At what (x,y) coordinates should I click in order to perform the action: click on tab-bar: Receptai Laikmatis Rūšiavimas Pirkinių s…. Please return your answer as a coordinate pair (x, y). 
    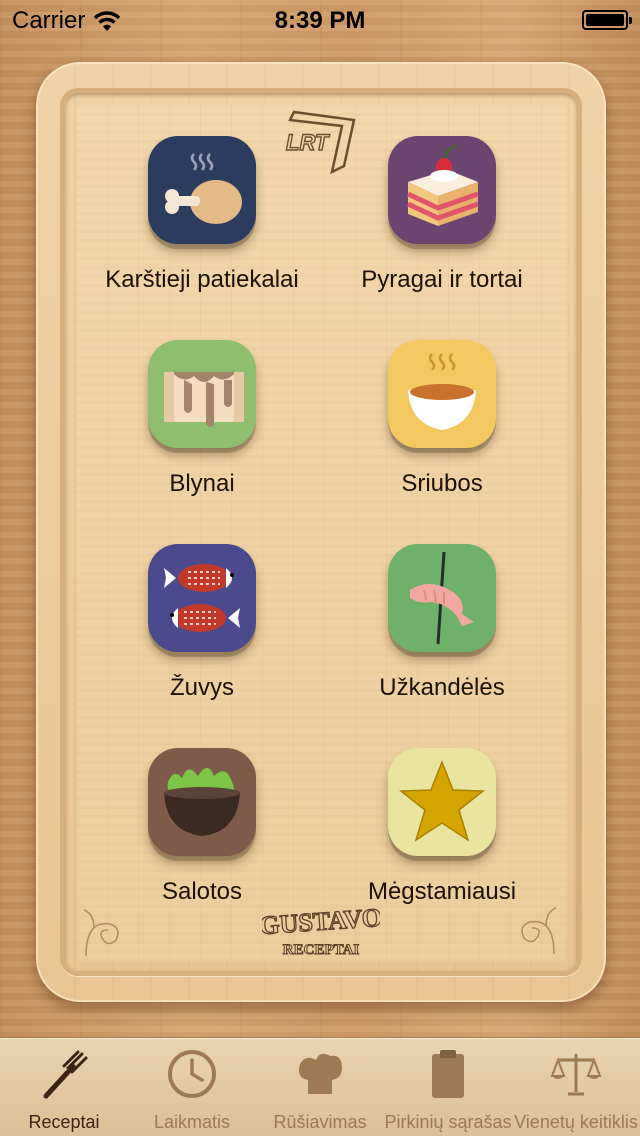
    Looking at the image, I should click on (320, 1087).